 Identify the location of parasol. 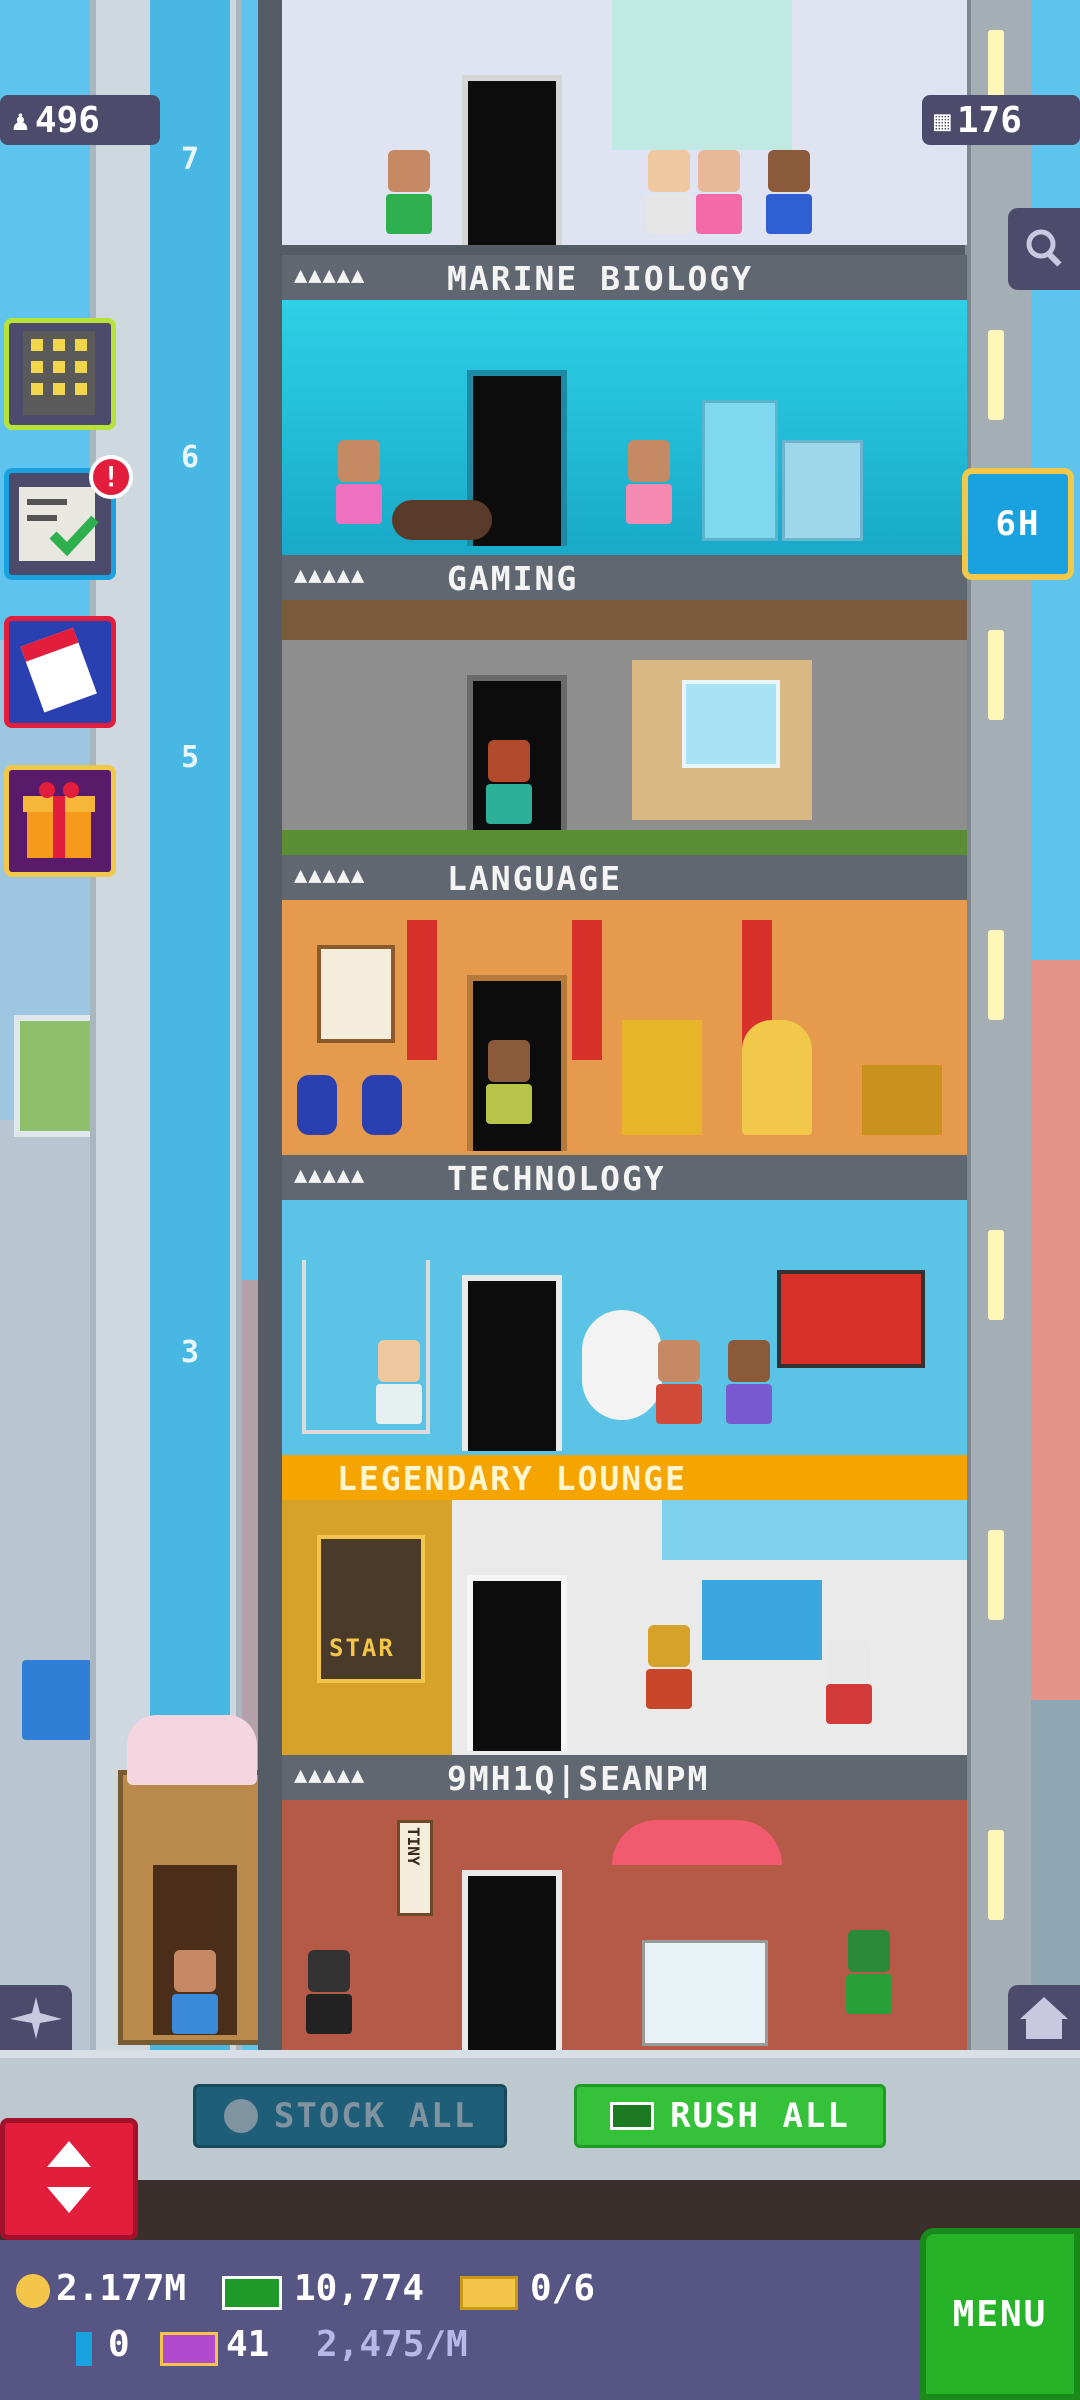
(697, 1842).